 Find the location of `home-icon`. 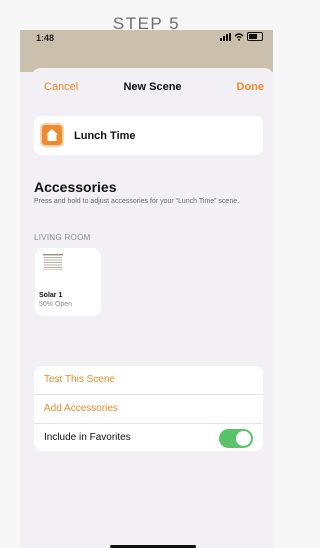

home-icon is located at coordinates (52, 135).